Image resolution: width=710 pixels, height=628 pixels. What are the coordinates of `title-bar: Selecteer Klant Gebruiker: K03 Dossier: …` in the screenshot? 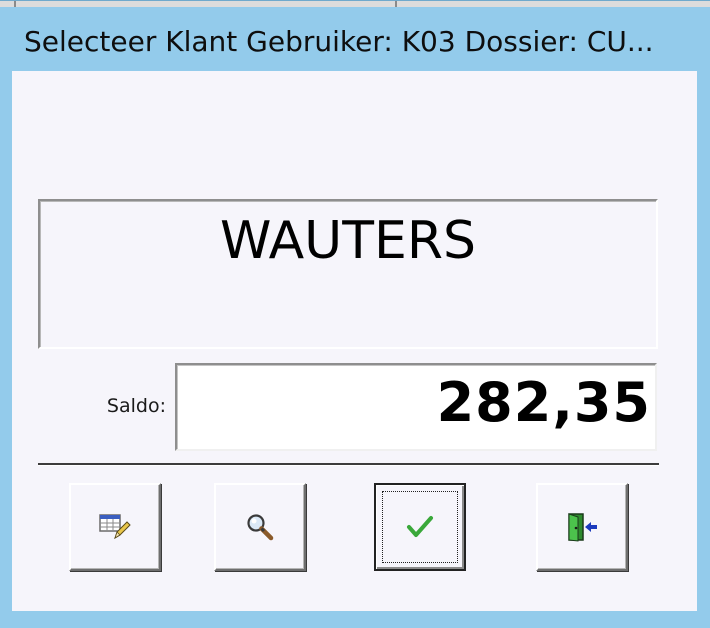 It's located at (355, 38).